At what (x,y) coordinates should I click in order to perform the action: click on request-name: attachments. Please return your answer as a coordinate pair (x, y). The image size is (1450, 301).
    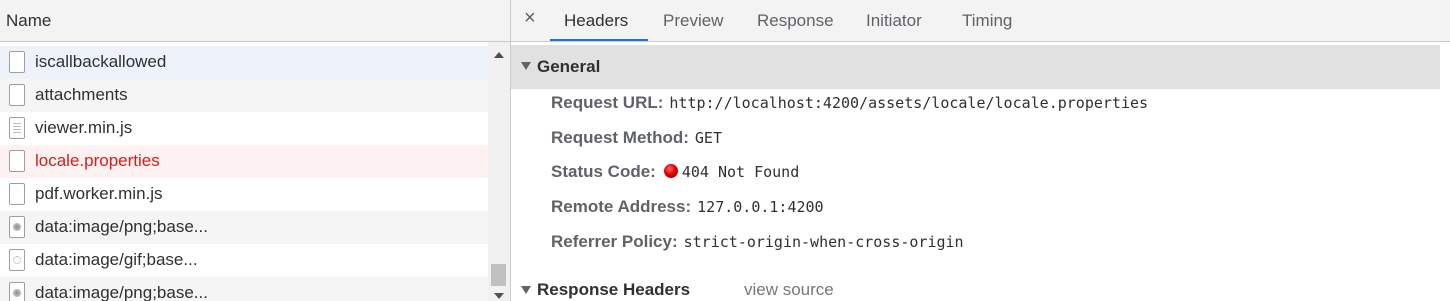
    Looking at the image, I should click on (81, 94).